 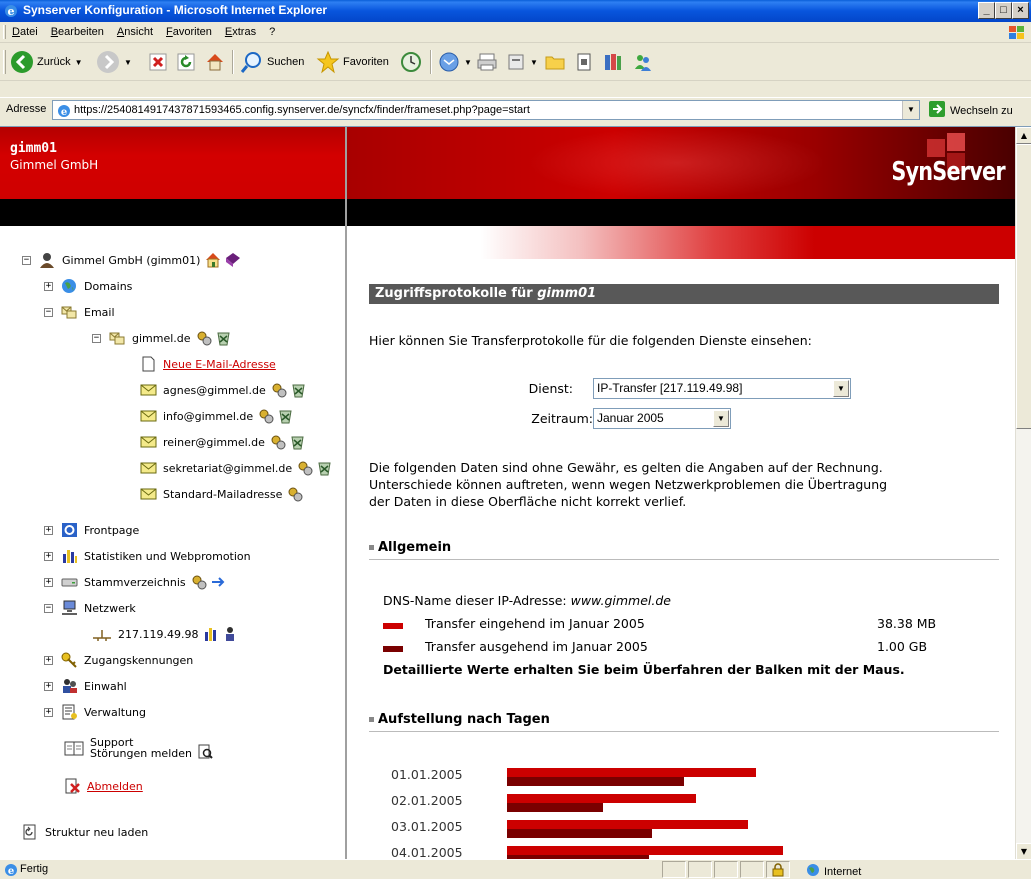 What do you see at coordinates (487, 62) in the screenshot?
I see `print-button` at bounding box center [487, 62].